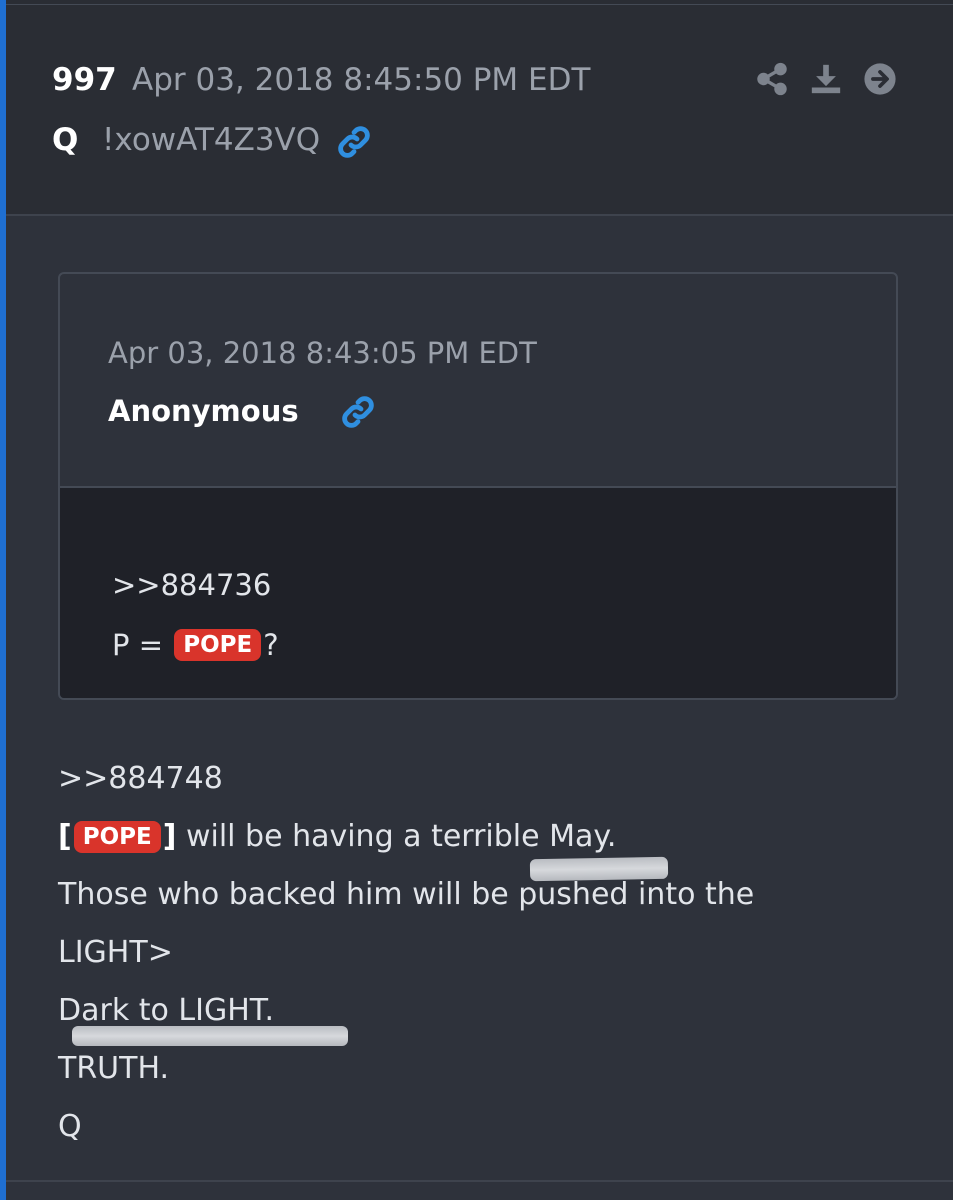  Describe the element at coordinates (880, 79) in the screenshot. I see `arrow-right-circle-icon` at that location.